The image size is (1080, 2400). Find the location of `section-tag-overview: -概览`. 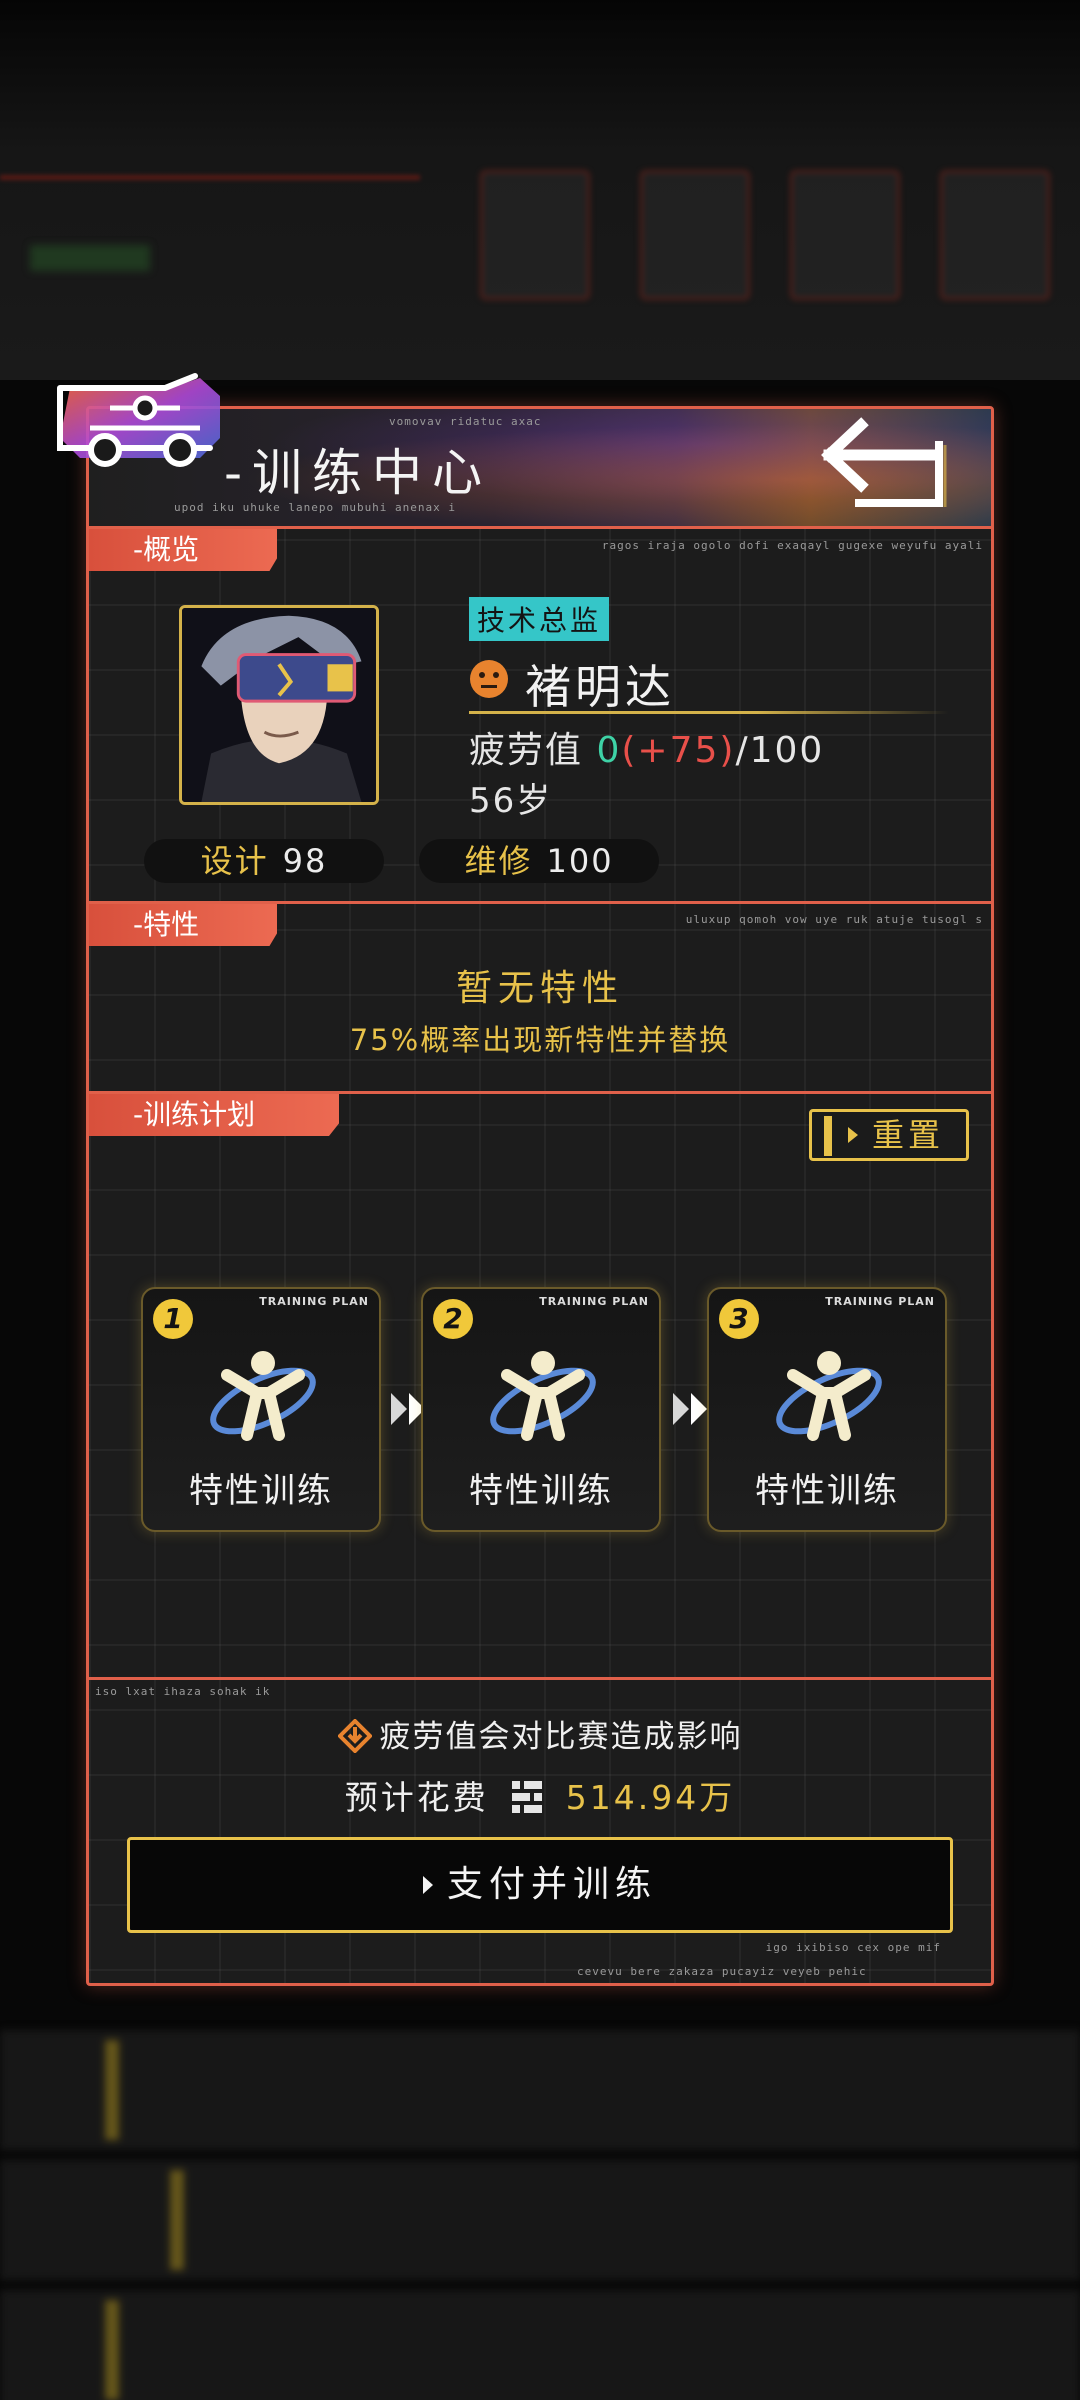

section-tag-overview: -概览 is located at coordinates (183, 550).